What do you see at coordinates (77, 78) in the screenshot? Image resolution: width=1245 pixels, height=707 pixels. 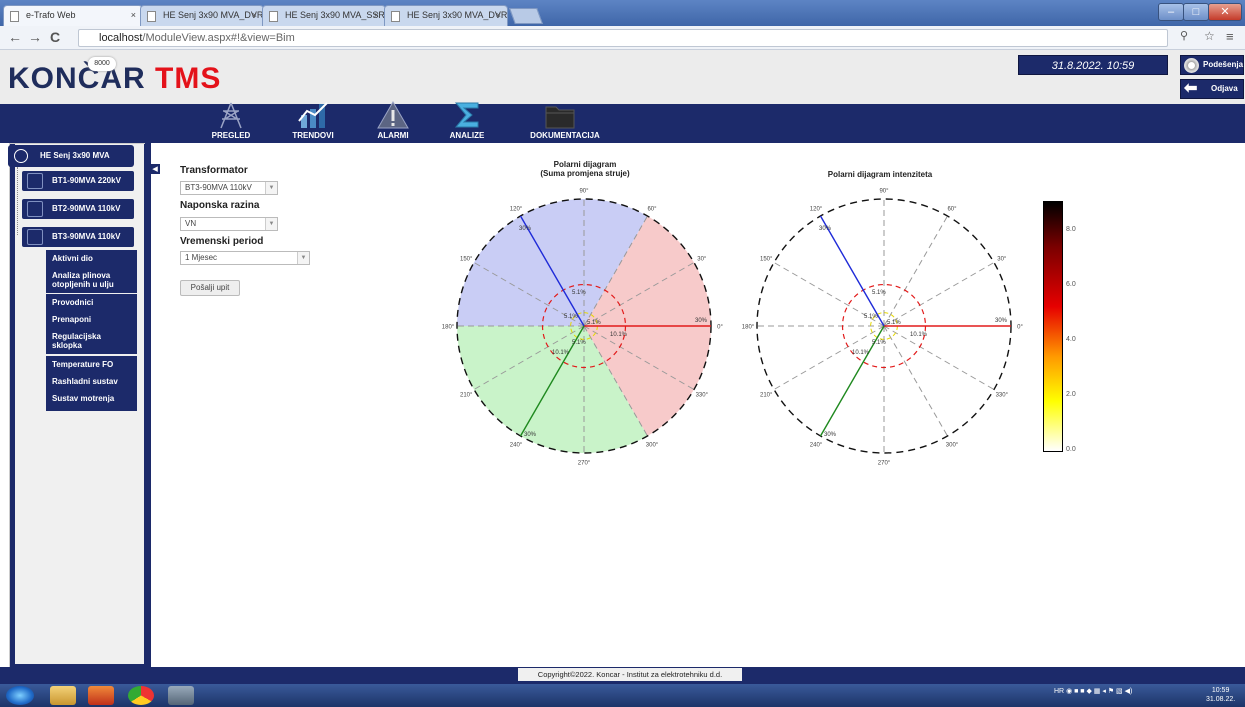 I see `logo-koncar: KONČAR` at bounding box center [77, 78].